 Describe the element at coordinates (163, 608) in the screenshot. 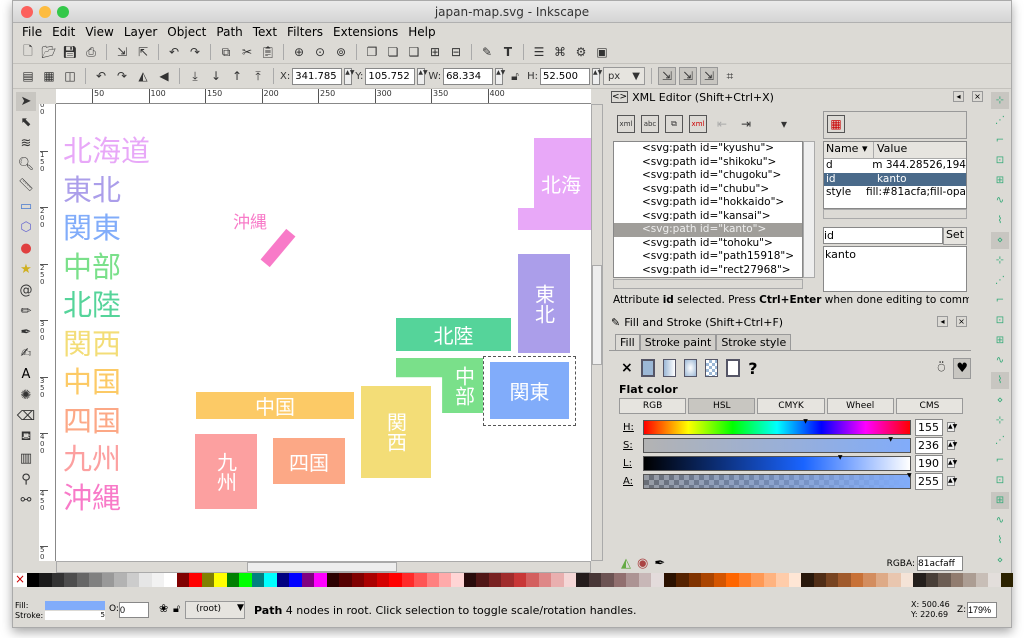

I see `layer-visibility-icon: ❀` at that location.